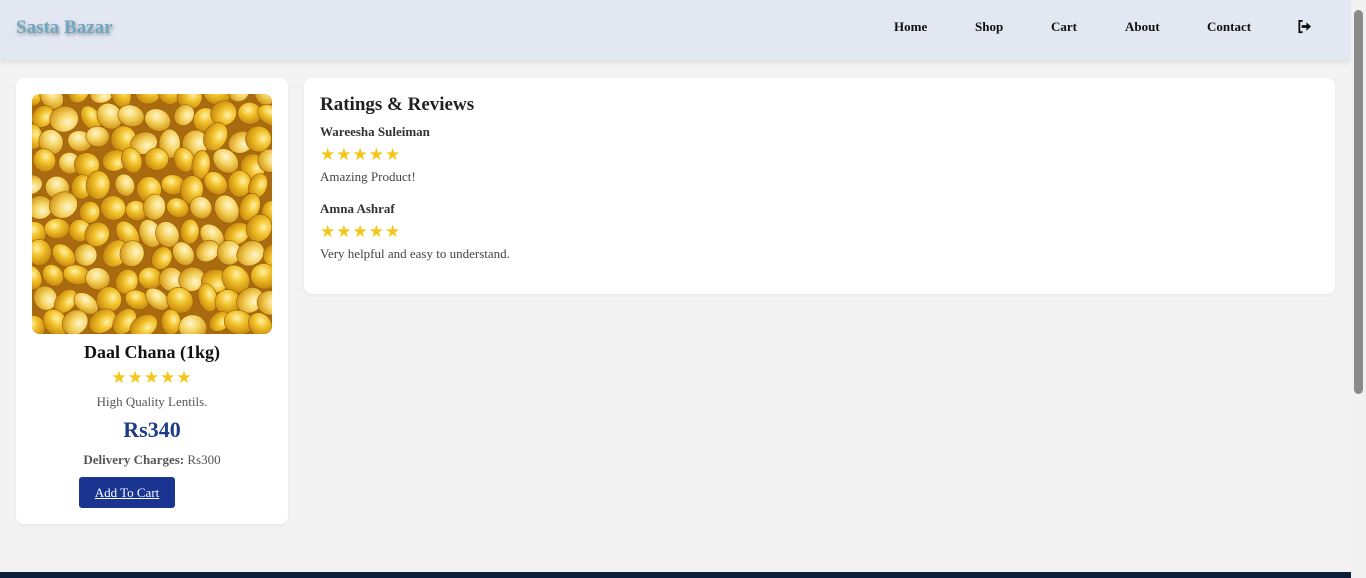  What do you see at coordinates (415, 253) in the screenshot?
I see `review-text: Very helpful and easy to understand.` at bounding box center [415, 253].